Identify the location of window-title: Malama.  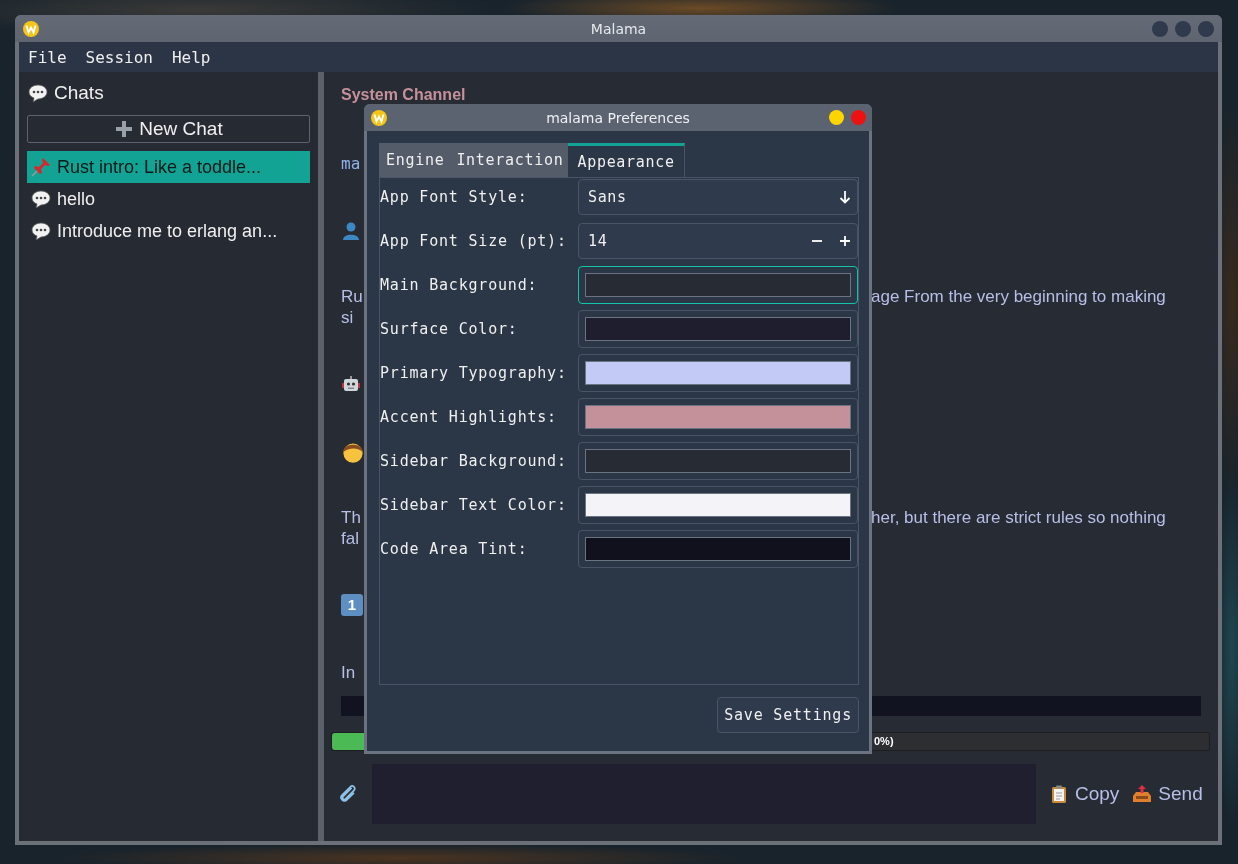
(618, 28).